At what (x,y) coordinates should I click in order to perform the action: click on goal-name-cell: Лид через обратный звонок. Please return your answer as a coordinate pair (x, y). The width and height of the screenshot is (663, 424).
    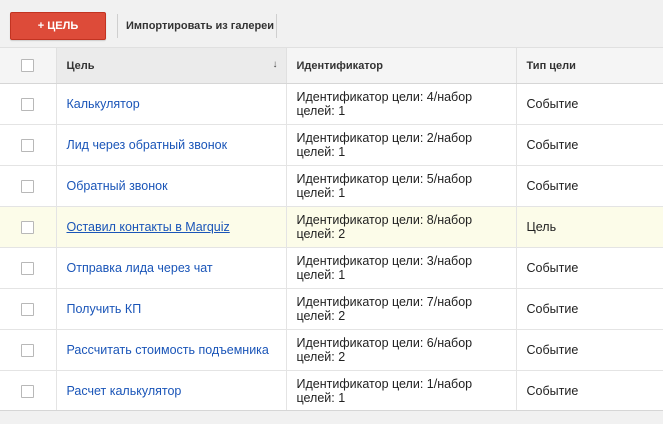
    Looking at the image, I should click on (171, 145).